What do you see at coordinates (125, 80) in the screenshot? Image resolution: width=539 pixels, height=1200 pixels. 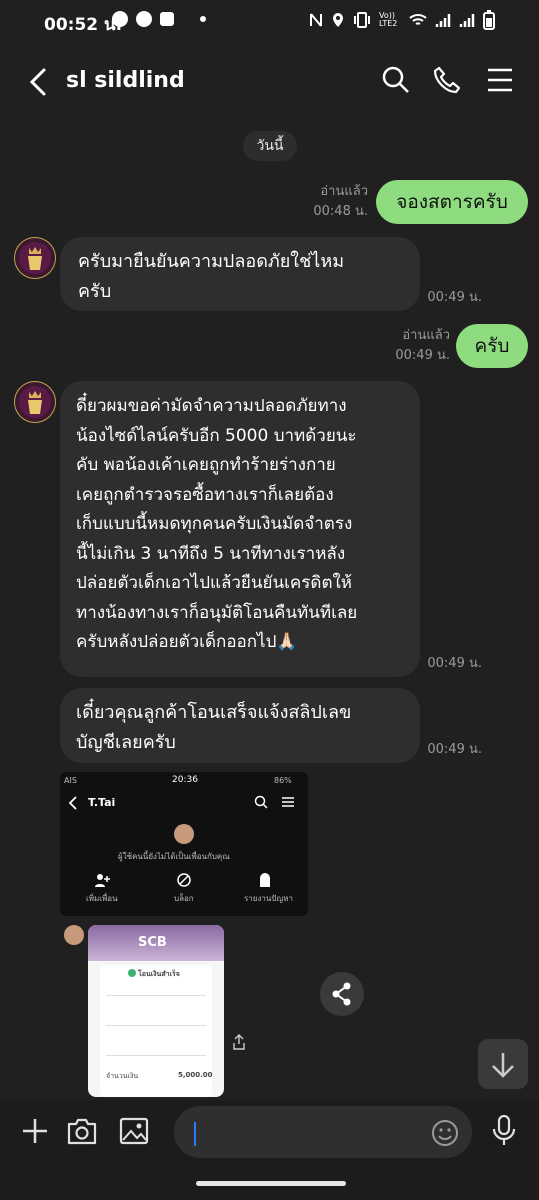 I see `chat-title: sl sildlind` at bounding box center [125, 80].